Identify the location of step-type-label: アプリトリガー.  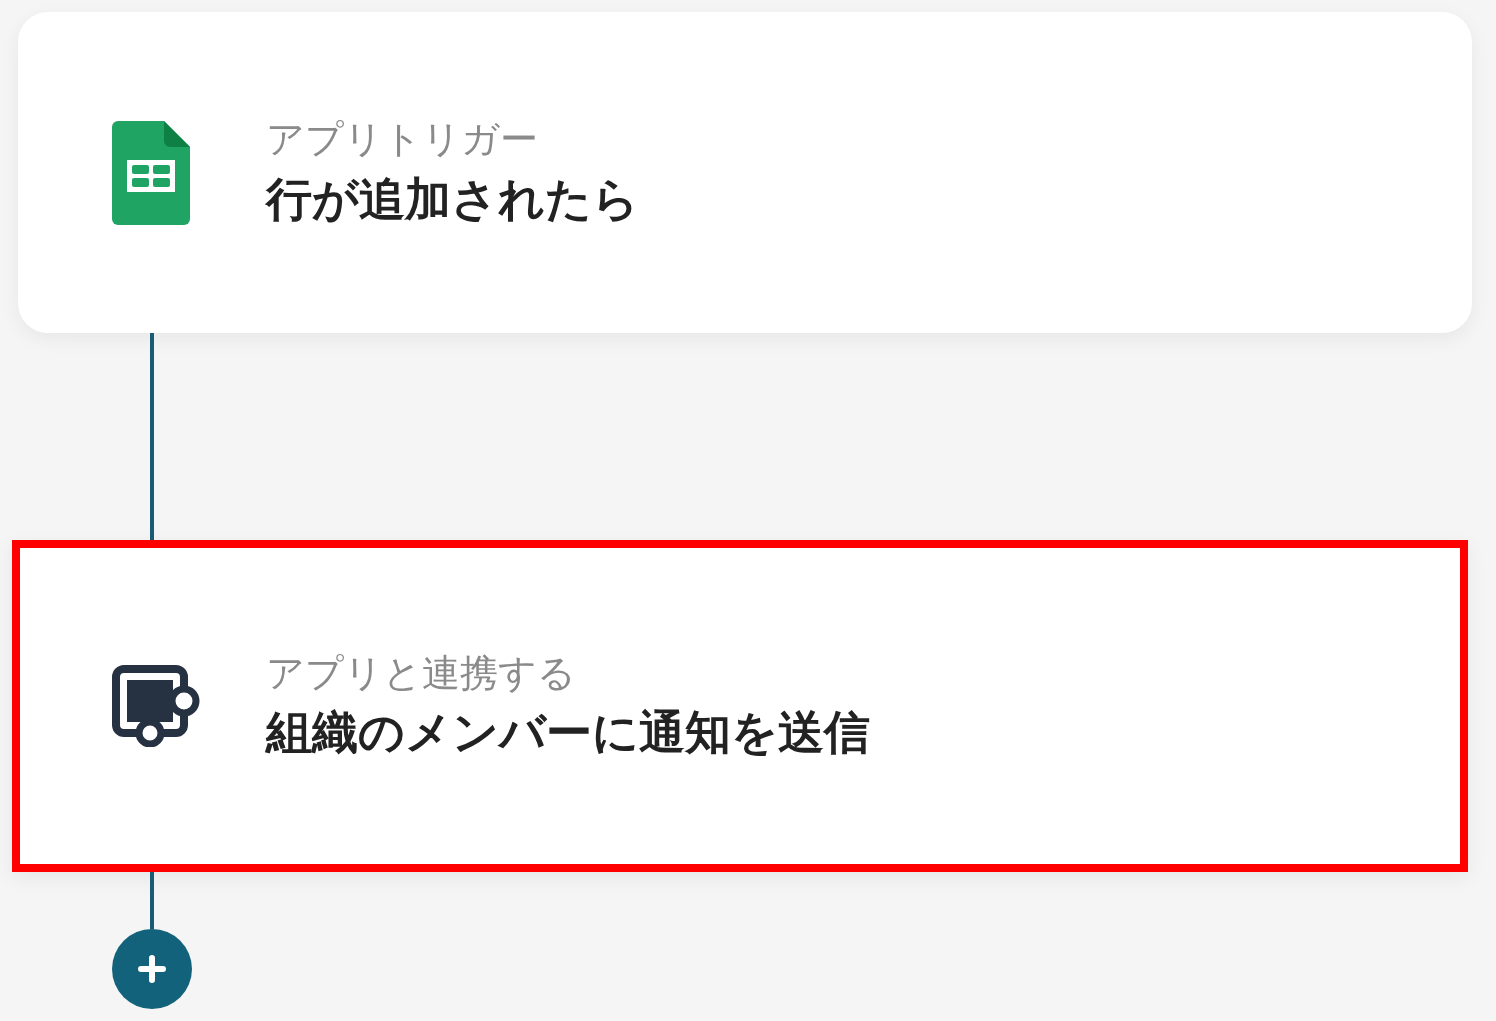
(402, 140).